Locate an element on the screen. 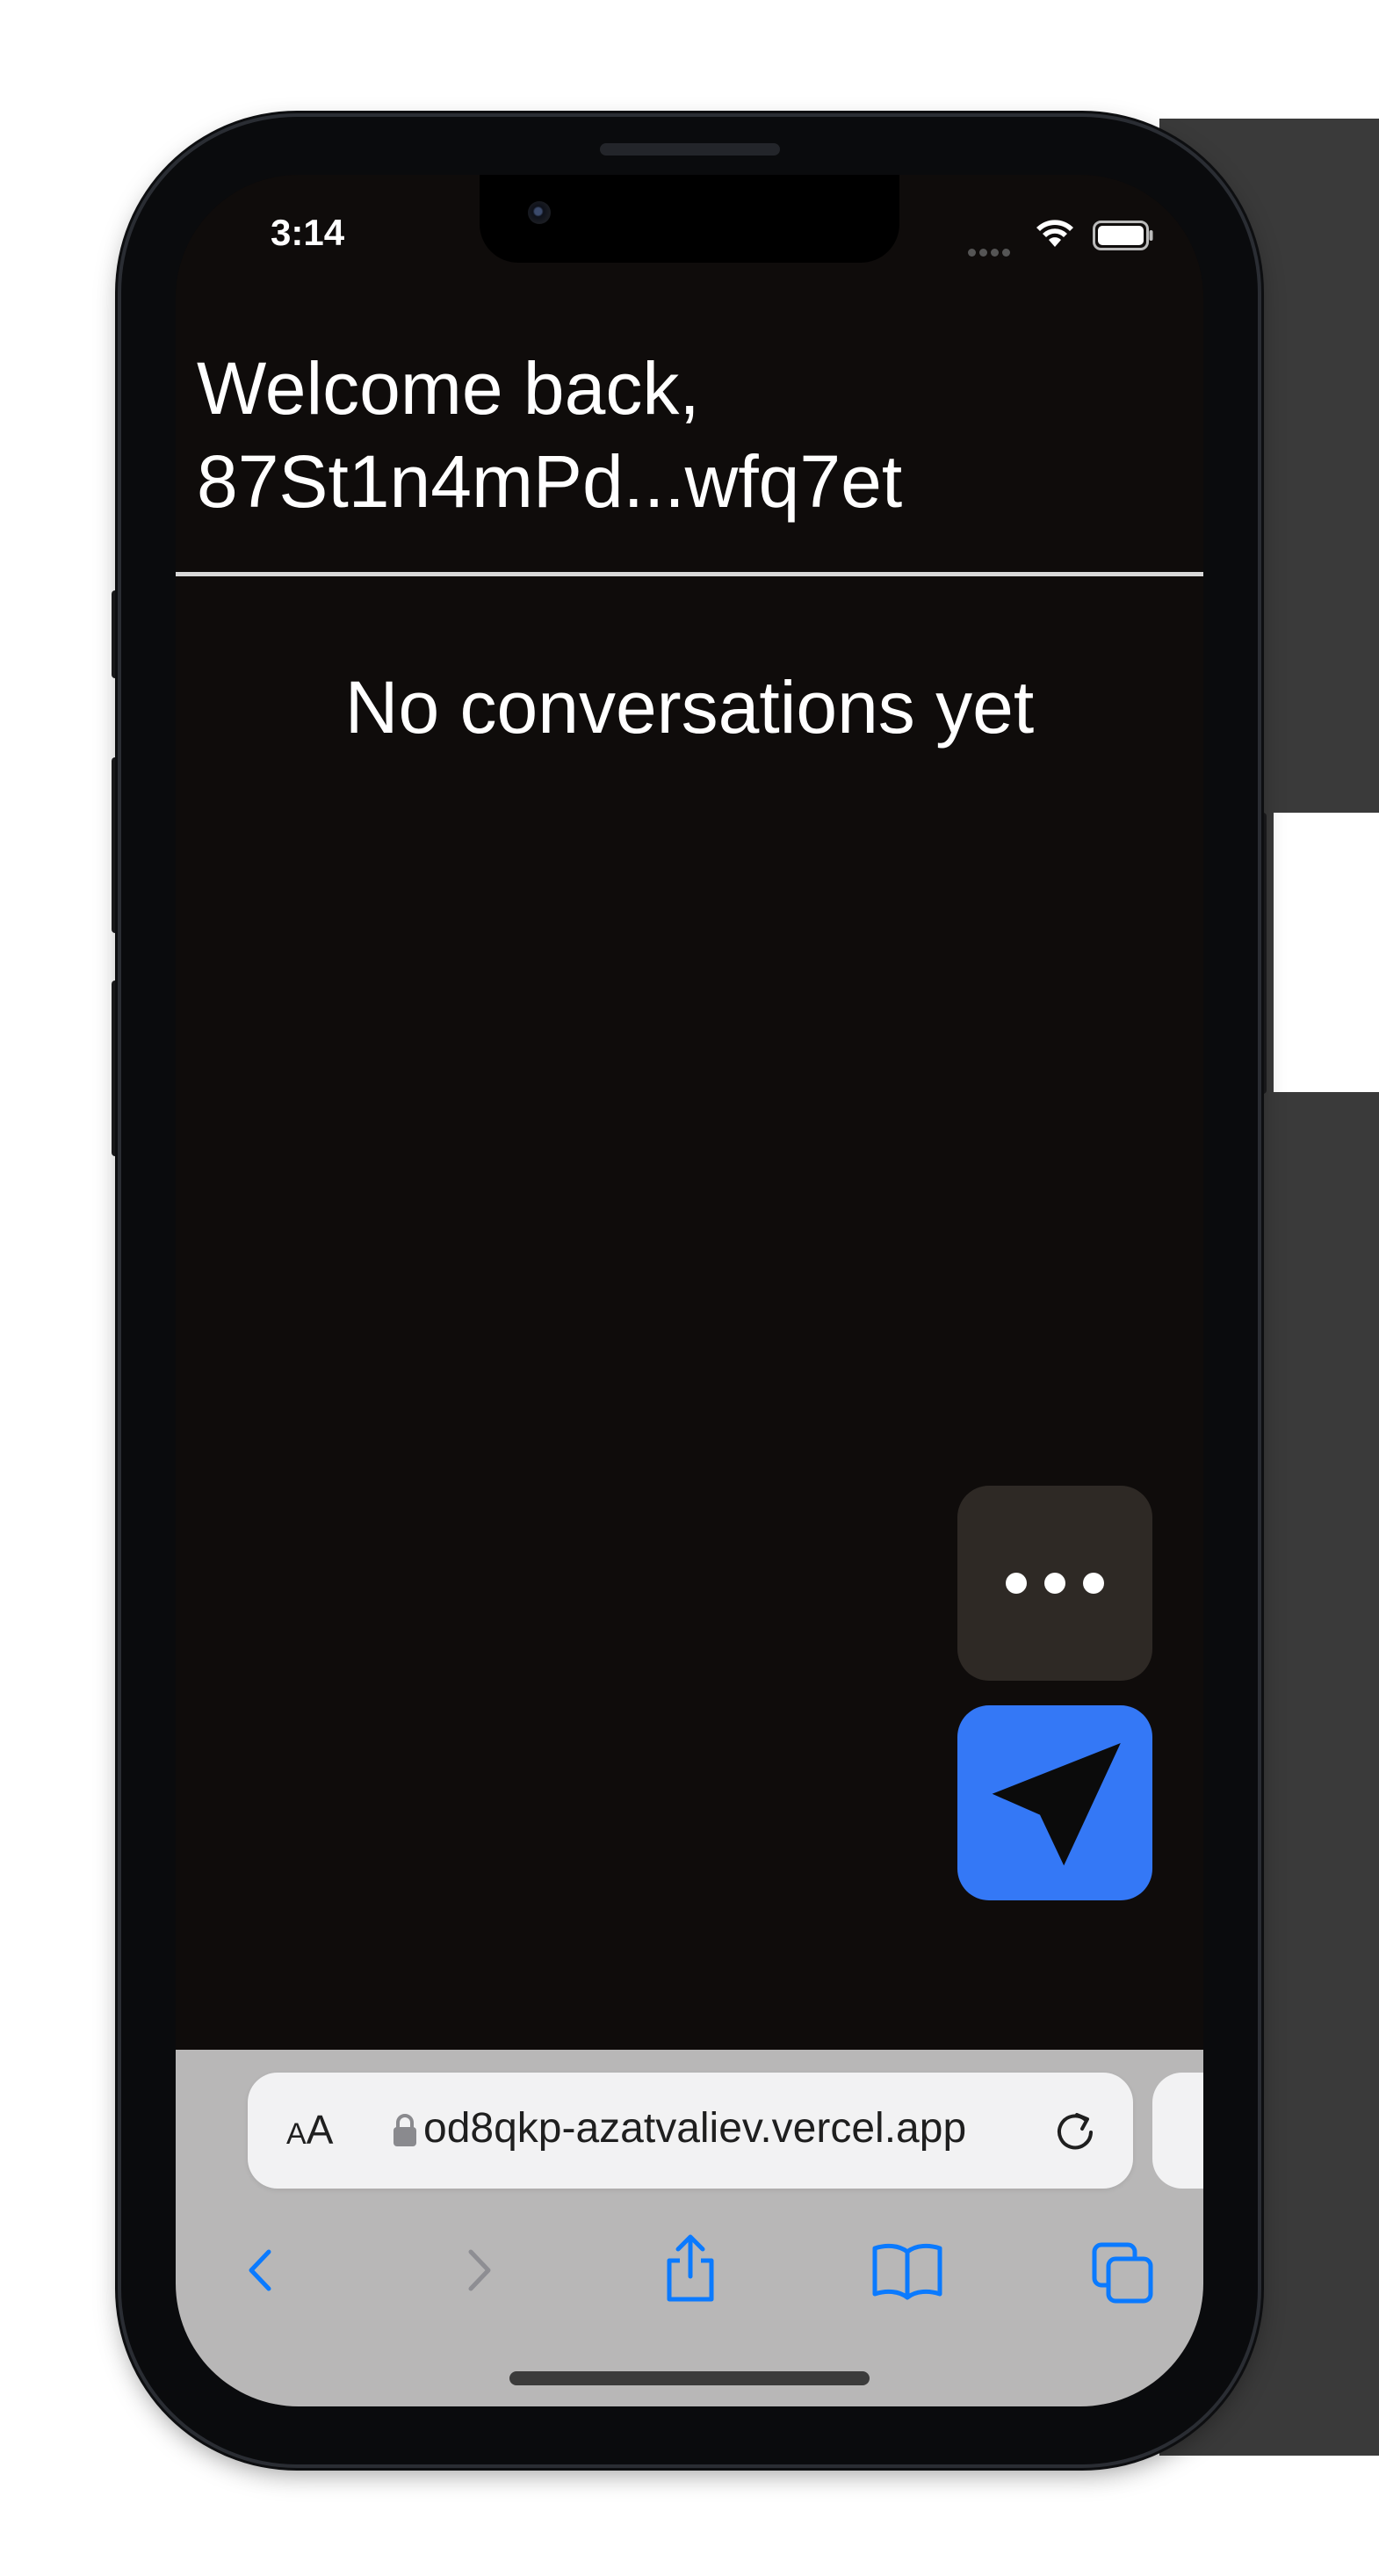  share-icon is located at coordinates (690, 2269).